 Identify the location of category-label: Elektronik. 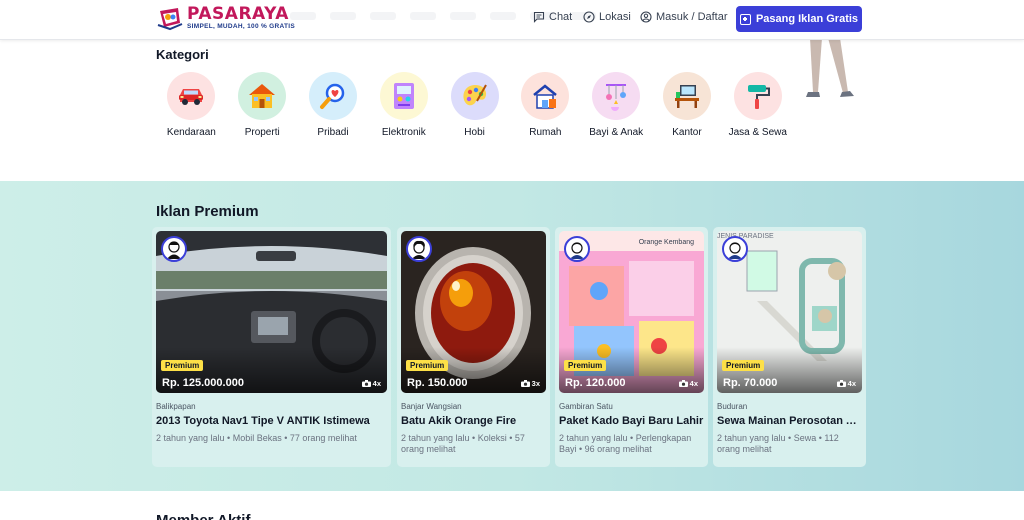
(403, 132).